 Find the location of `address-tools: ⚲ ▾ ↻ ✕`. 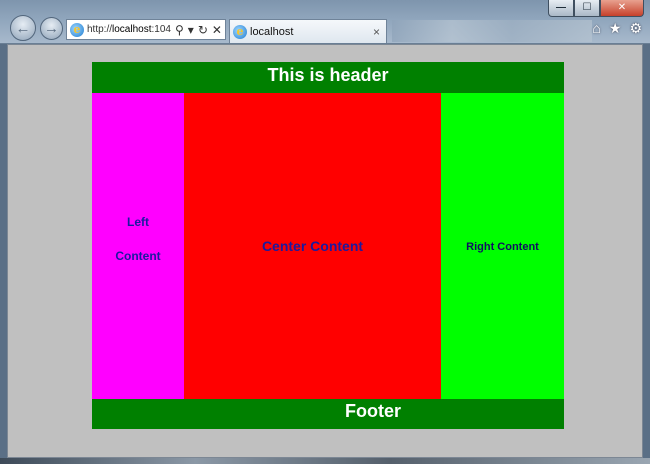

address-tools: ⚲ ▾ ↻ ✕ is located at coordinates (198, 30).